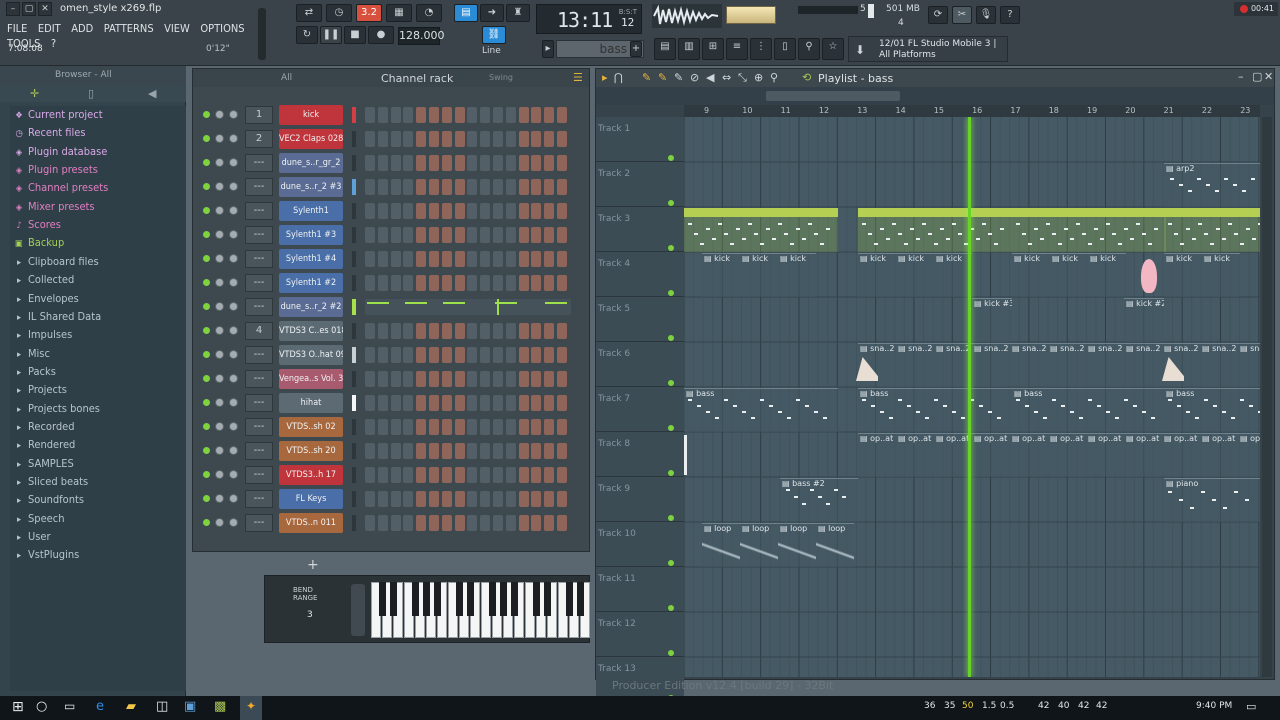 The image size is (1280, 720). Describe the element at coordinates (391, 379) in the screenshot. I see `channel-row: --- Vengea..s Vol. 3` at that location.